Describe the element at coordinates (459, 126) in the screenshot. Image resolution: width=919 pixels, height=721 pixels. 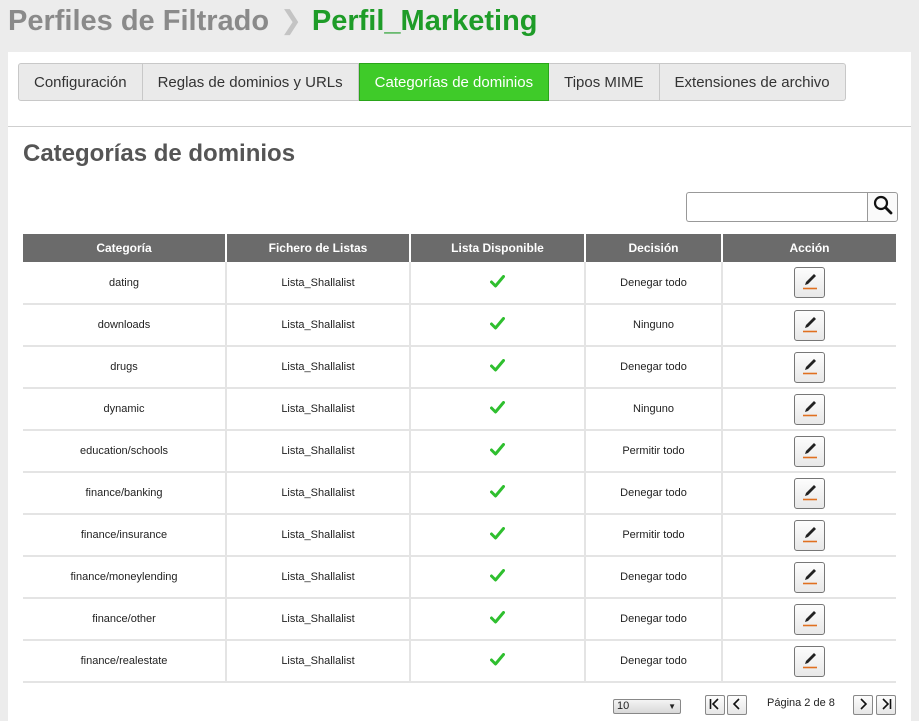
I see `divider` at that location.